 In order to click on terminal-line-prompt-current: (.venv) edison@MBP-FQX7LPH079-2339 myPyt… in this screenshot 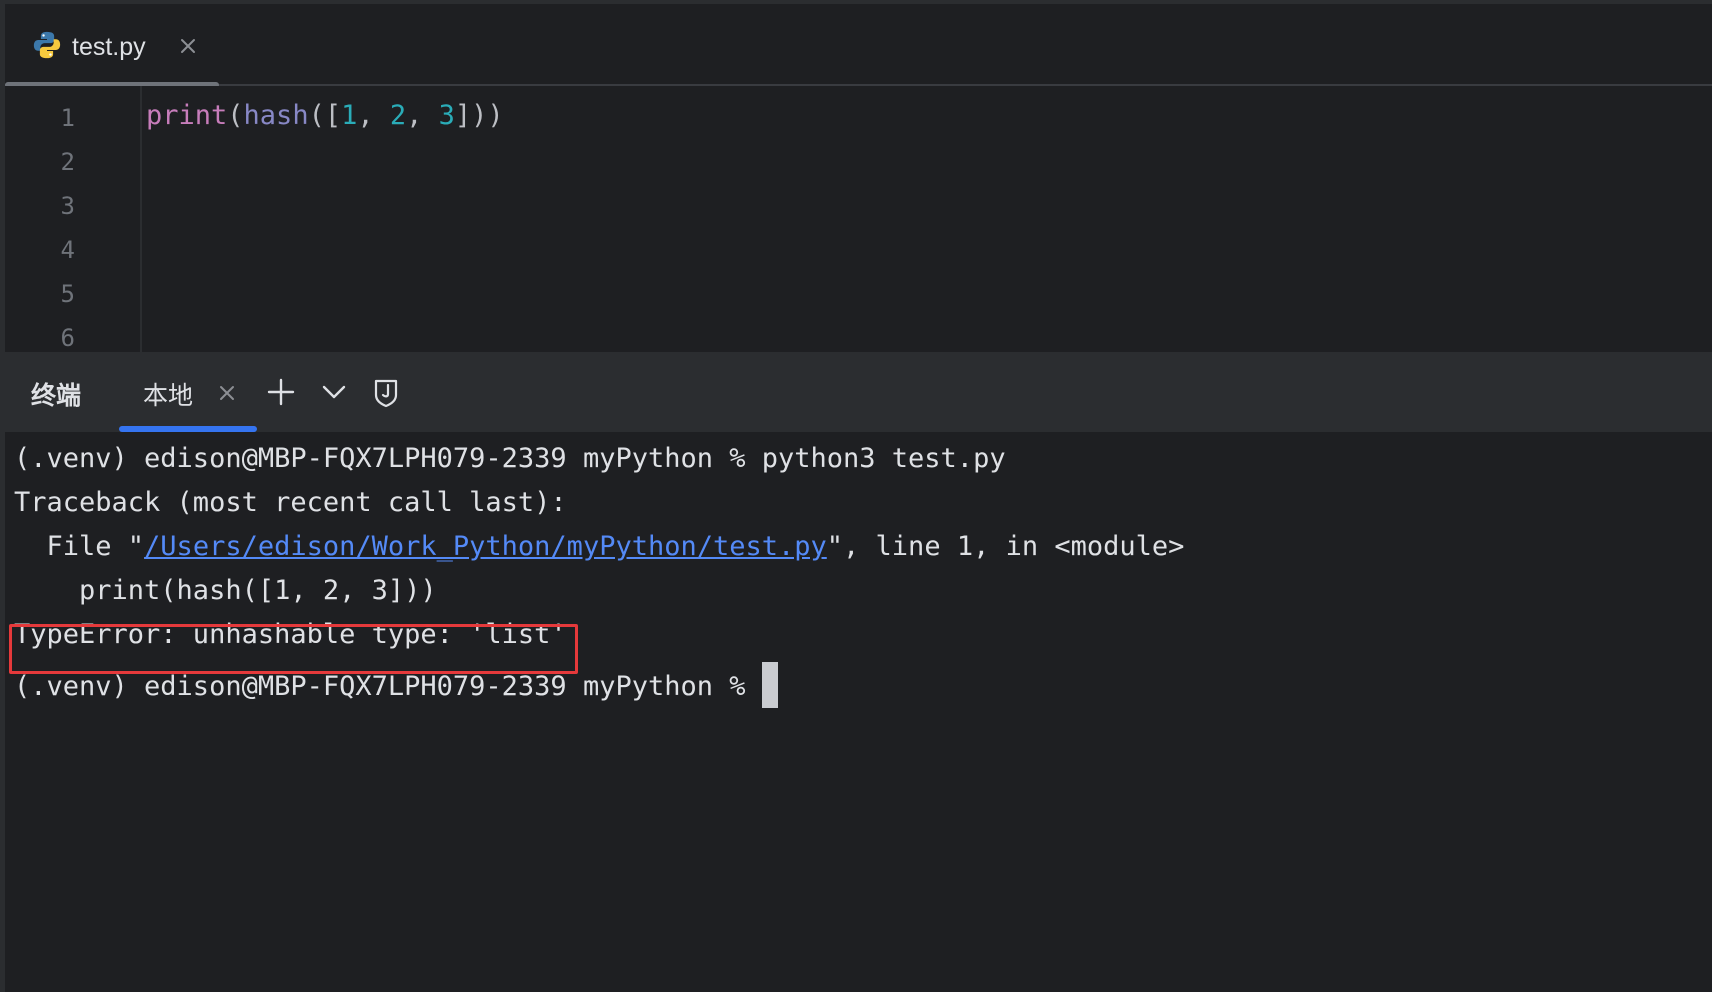, I will do `click(396, 685)`.